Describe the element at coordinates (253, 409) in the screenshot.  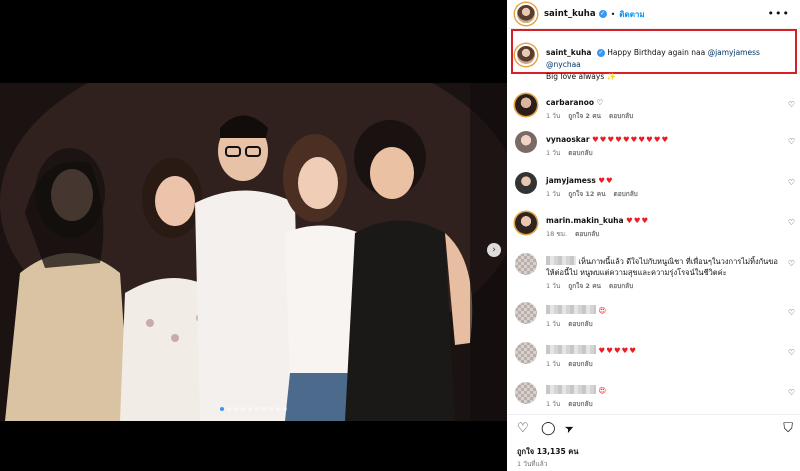
I see `carousel-indicator` at that location.